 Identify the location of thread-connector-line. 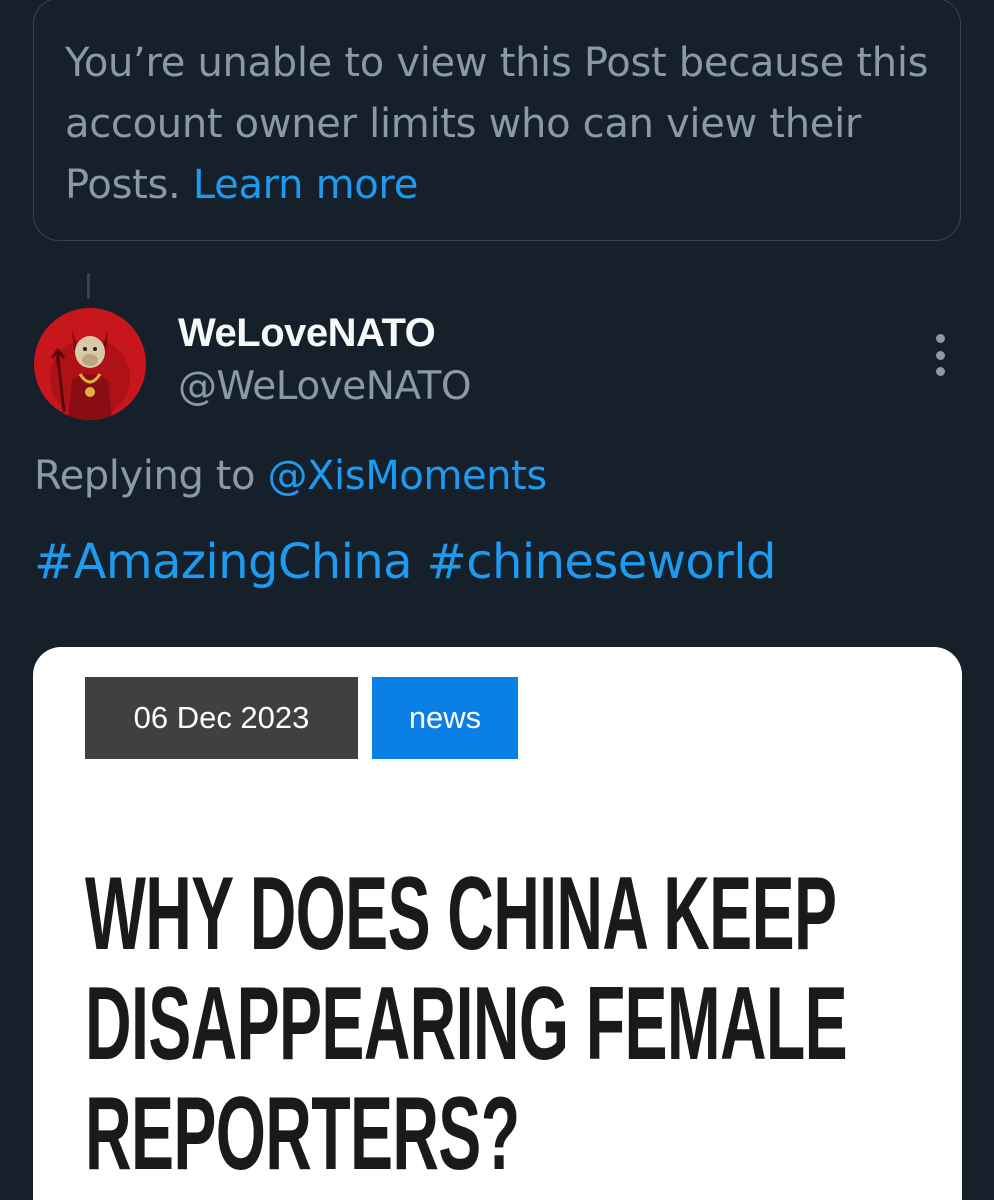
(88, 286).